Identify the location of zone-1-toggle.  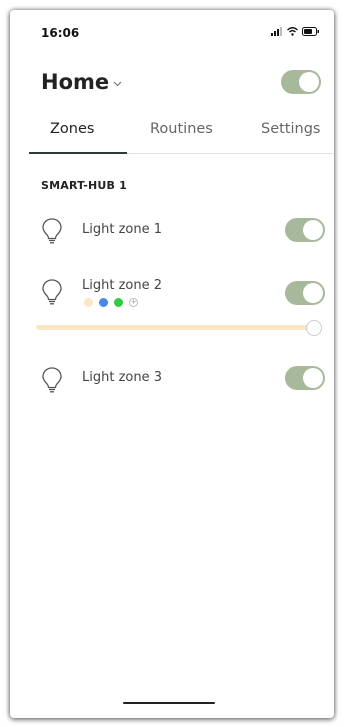
(305, 230).